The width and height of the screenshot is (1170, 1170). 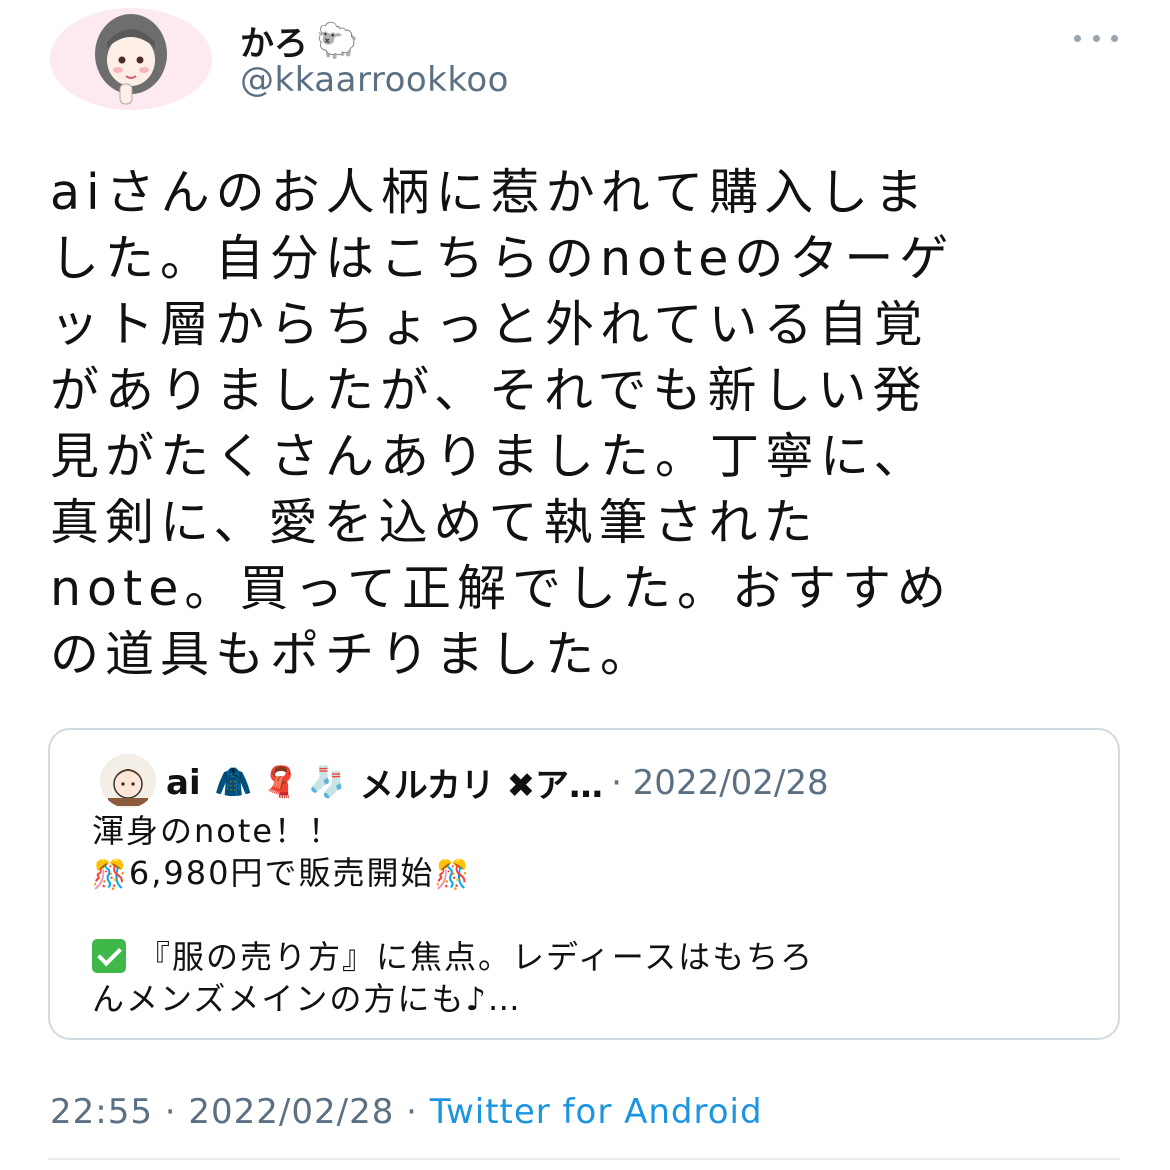 I want to click on tweet-line: aiさんのお人柄に惹かれて購入しま, so click(x=490, y=192).